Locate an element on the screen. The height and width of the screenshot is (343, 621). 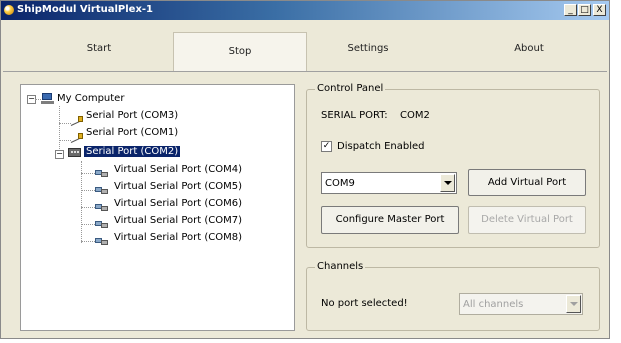
channels-select-value: All channels is located at coordinates (493, 304).